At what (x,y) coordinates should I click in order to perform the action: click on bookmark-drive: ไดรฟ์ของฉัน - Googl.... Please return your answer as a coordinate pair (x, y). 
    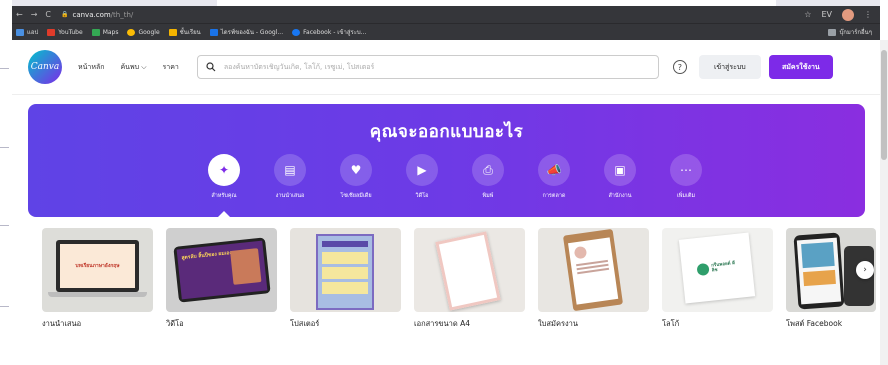
    Looking at the image, I should click on (246, 32).